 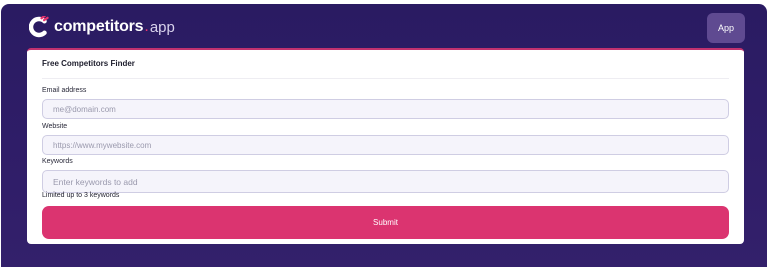 I want to click on logo-name: competitors, so click(x=99, y=26).